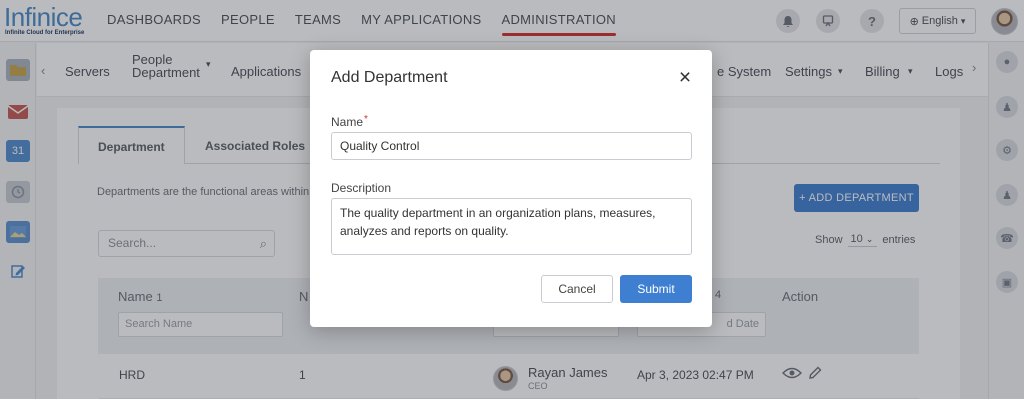 This screenshot has width=1024, height=399. I want to click on modal-title: Add Department, so click(389, 77).